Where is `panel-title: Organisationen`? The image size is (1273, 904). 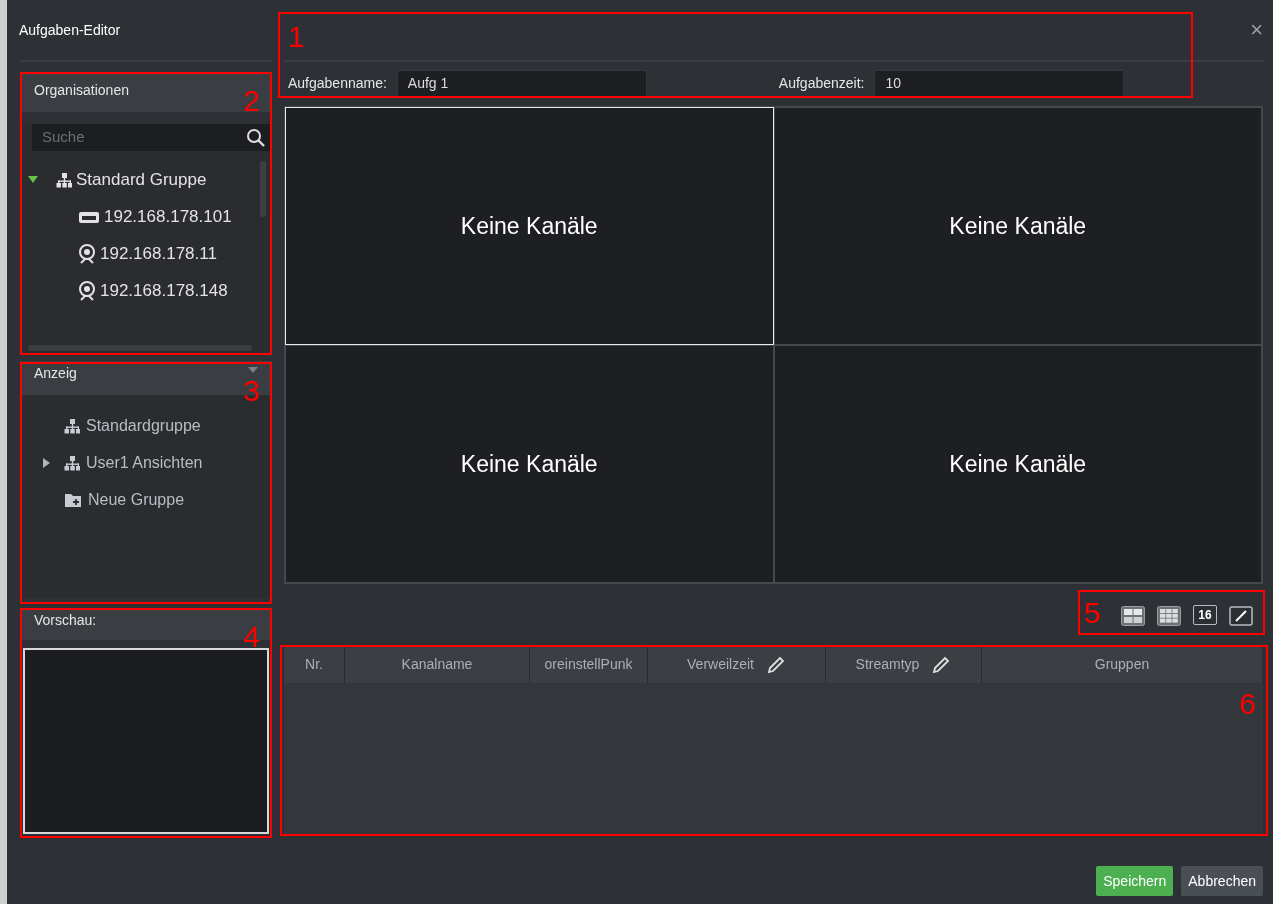 panel-title: Organisationen is located at coordinates (81, 90).